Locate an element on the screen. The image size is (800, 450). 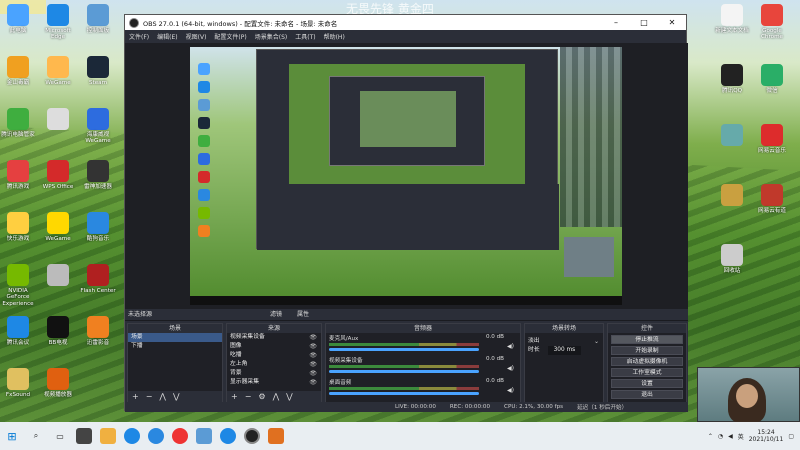
desktop-icon: 腾讯电脑管家 is located at coordinates (18, 123).